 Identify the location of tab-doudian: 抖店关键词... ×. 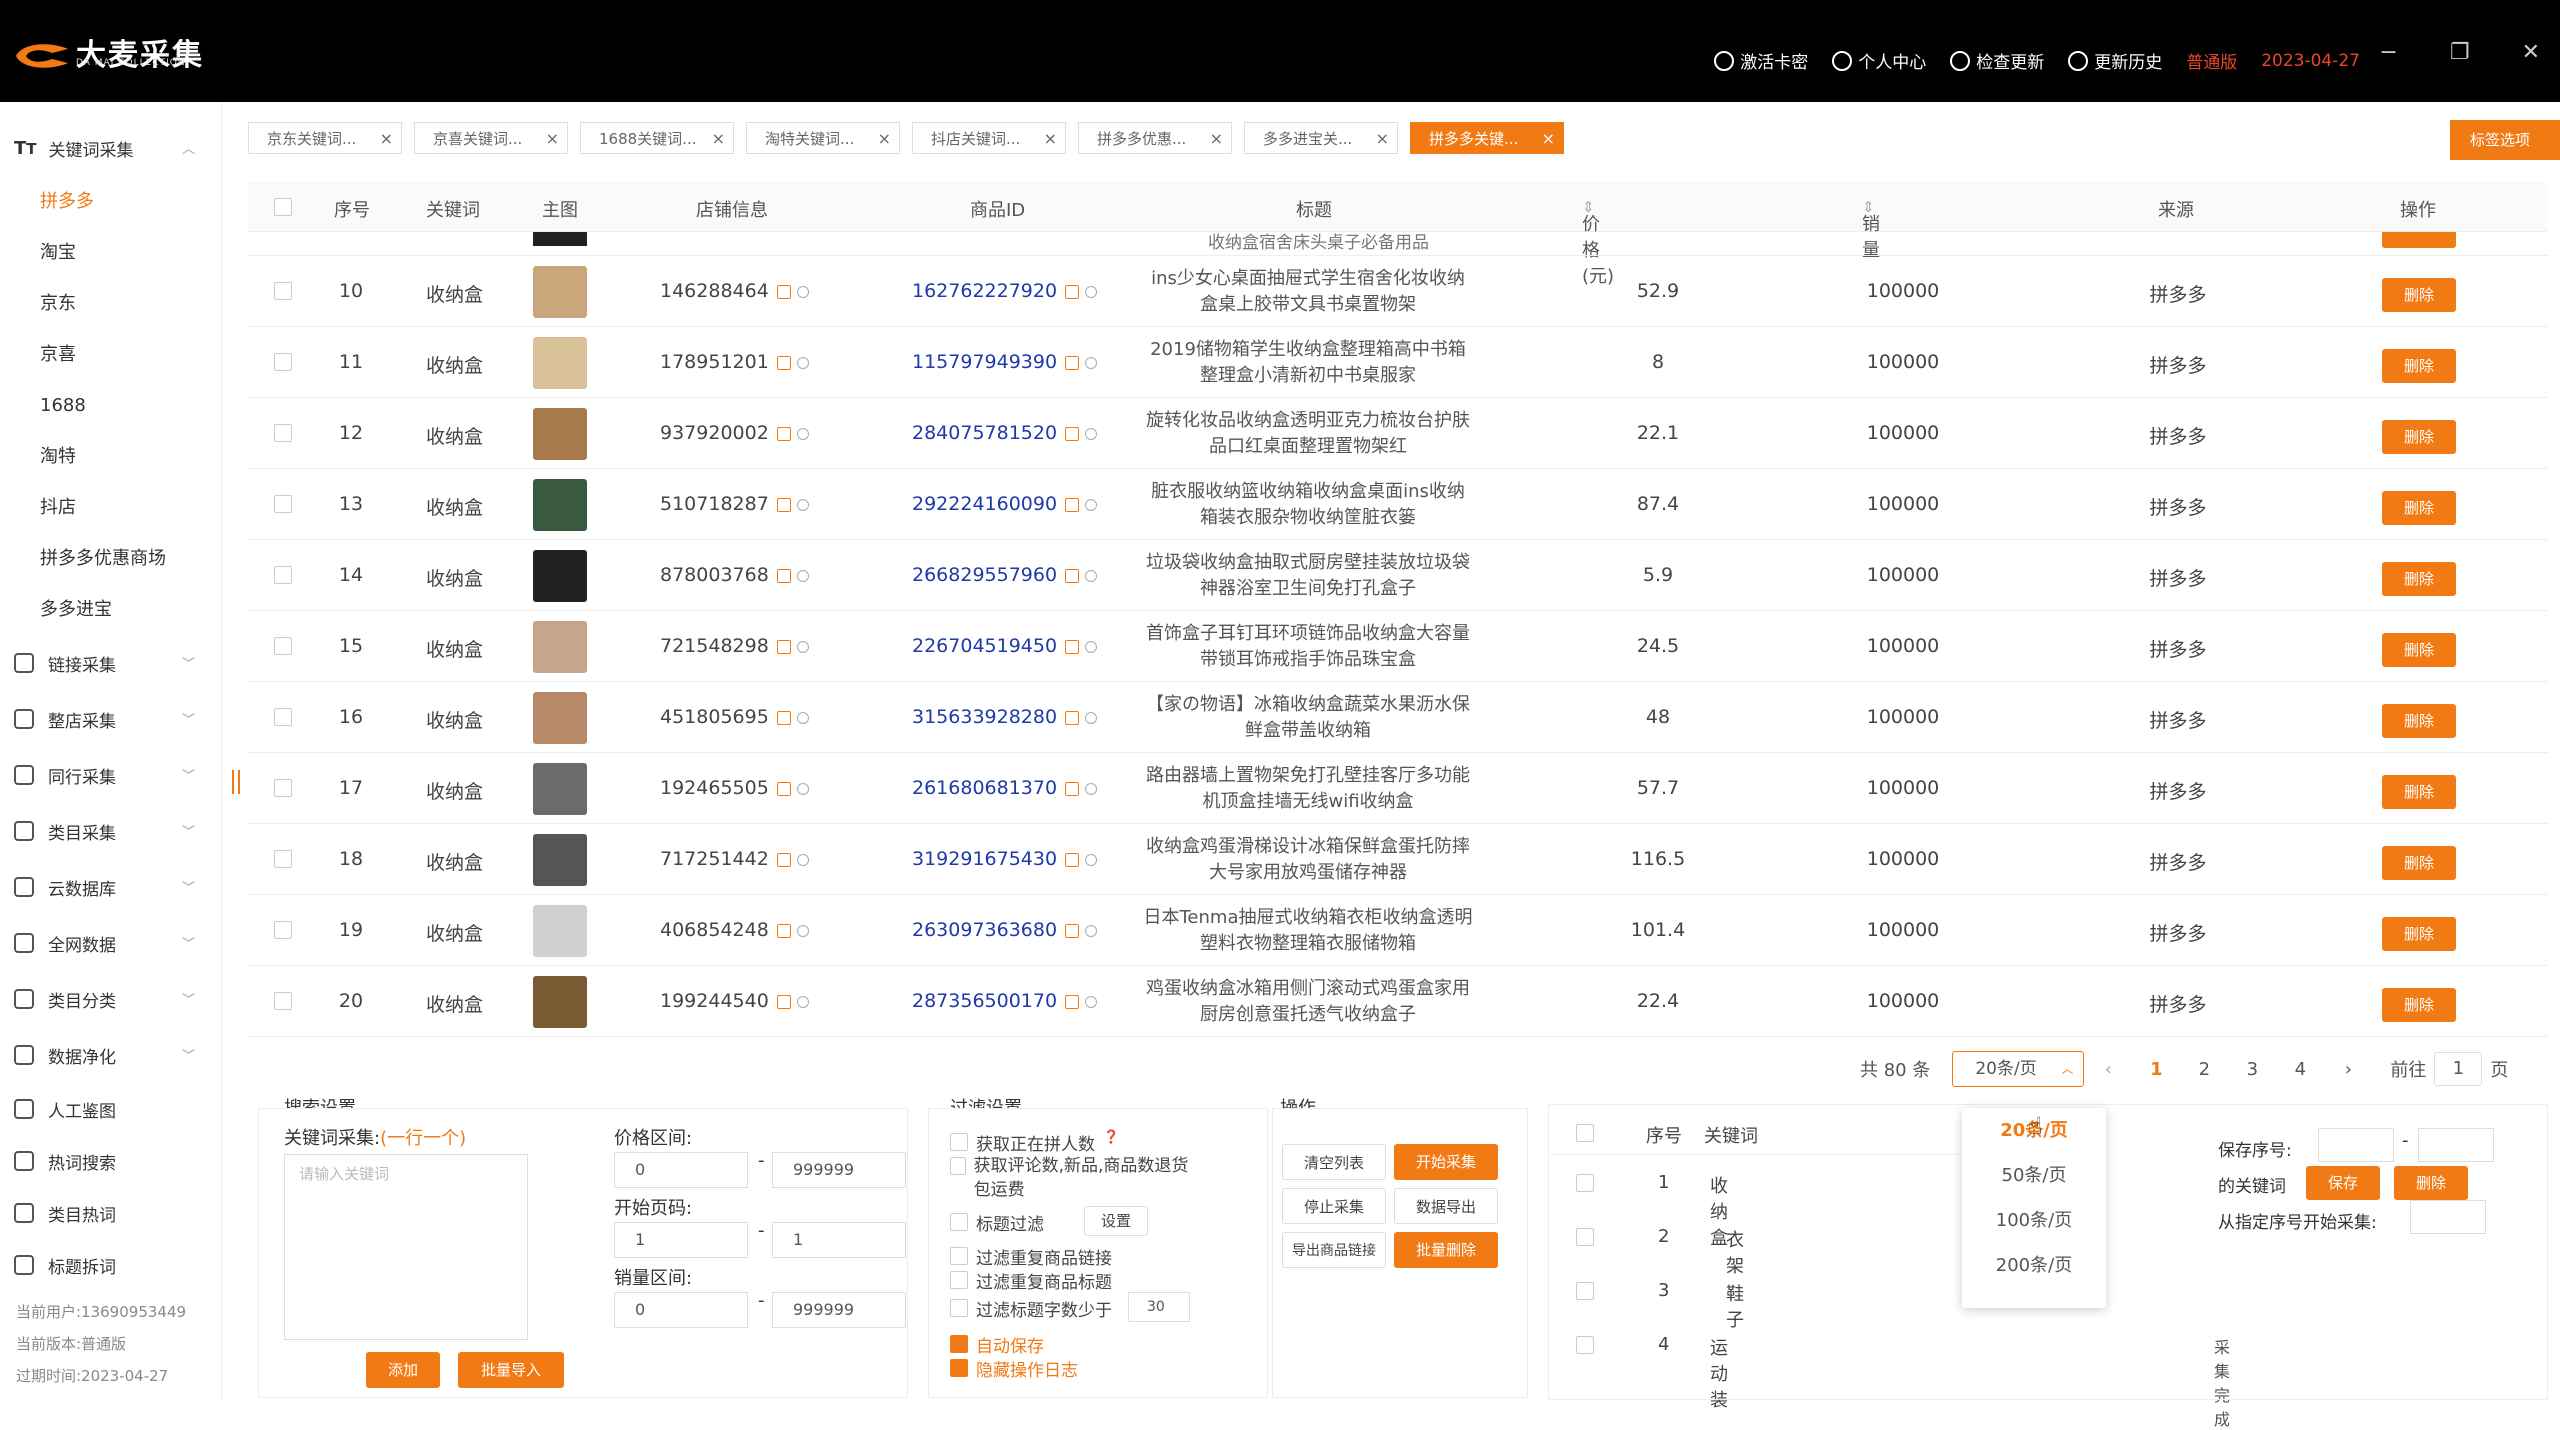
(989, 138).